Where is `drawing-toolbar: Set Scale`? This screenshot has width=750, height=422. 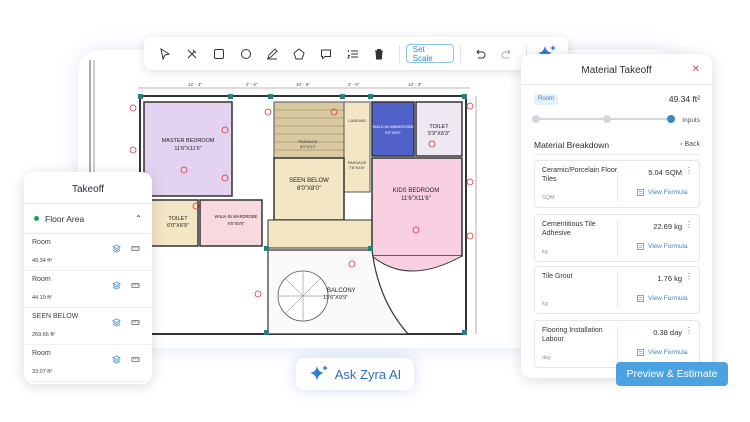
drawing-toolbar: Set Scale is located at coordinates (356, 53).